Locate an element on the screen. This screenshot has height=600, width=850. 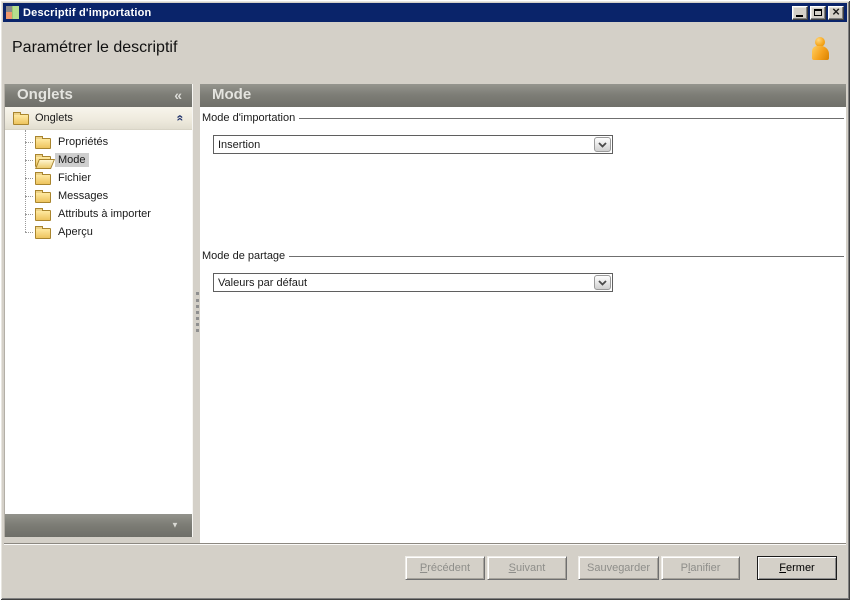
import-mode-select: Insertion is located at coordinates (413, 144).